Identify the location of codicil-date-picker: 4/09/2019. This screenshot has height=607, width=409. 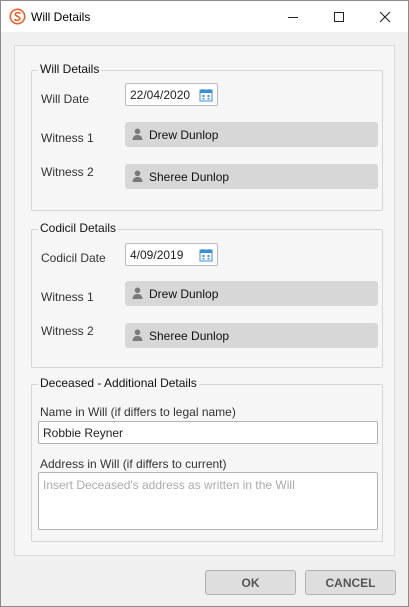
(171, 254).